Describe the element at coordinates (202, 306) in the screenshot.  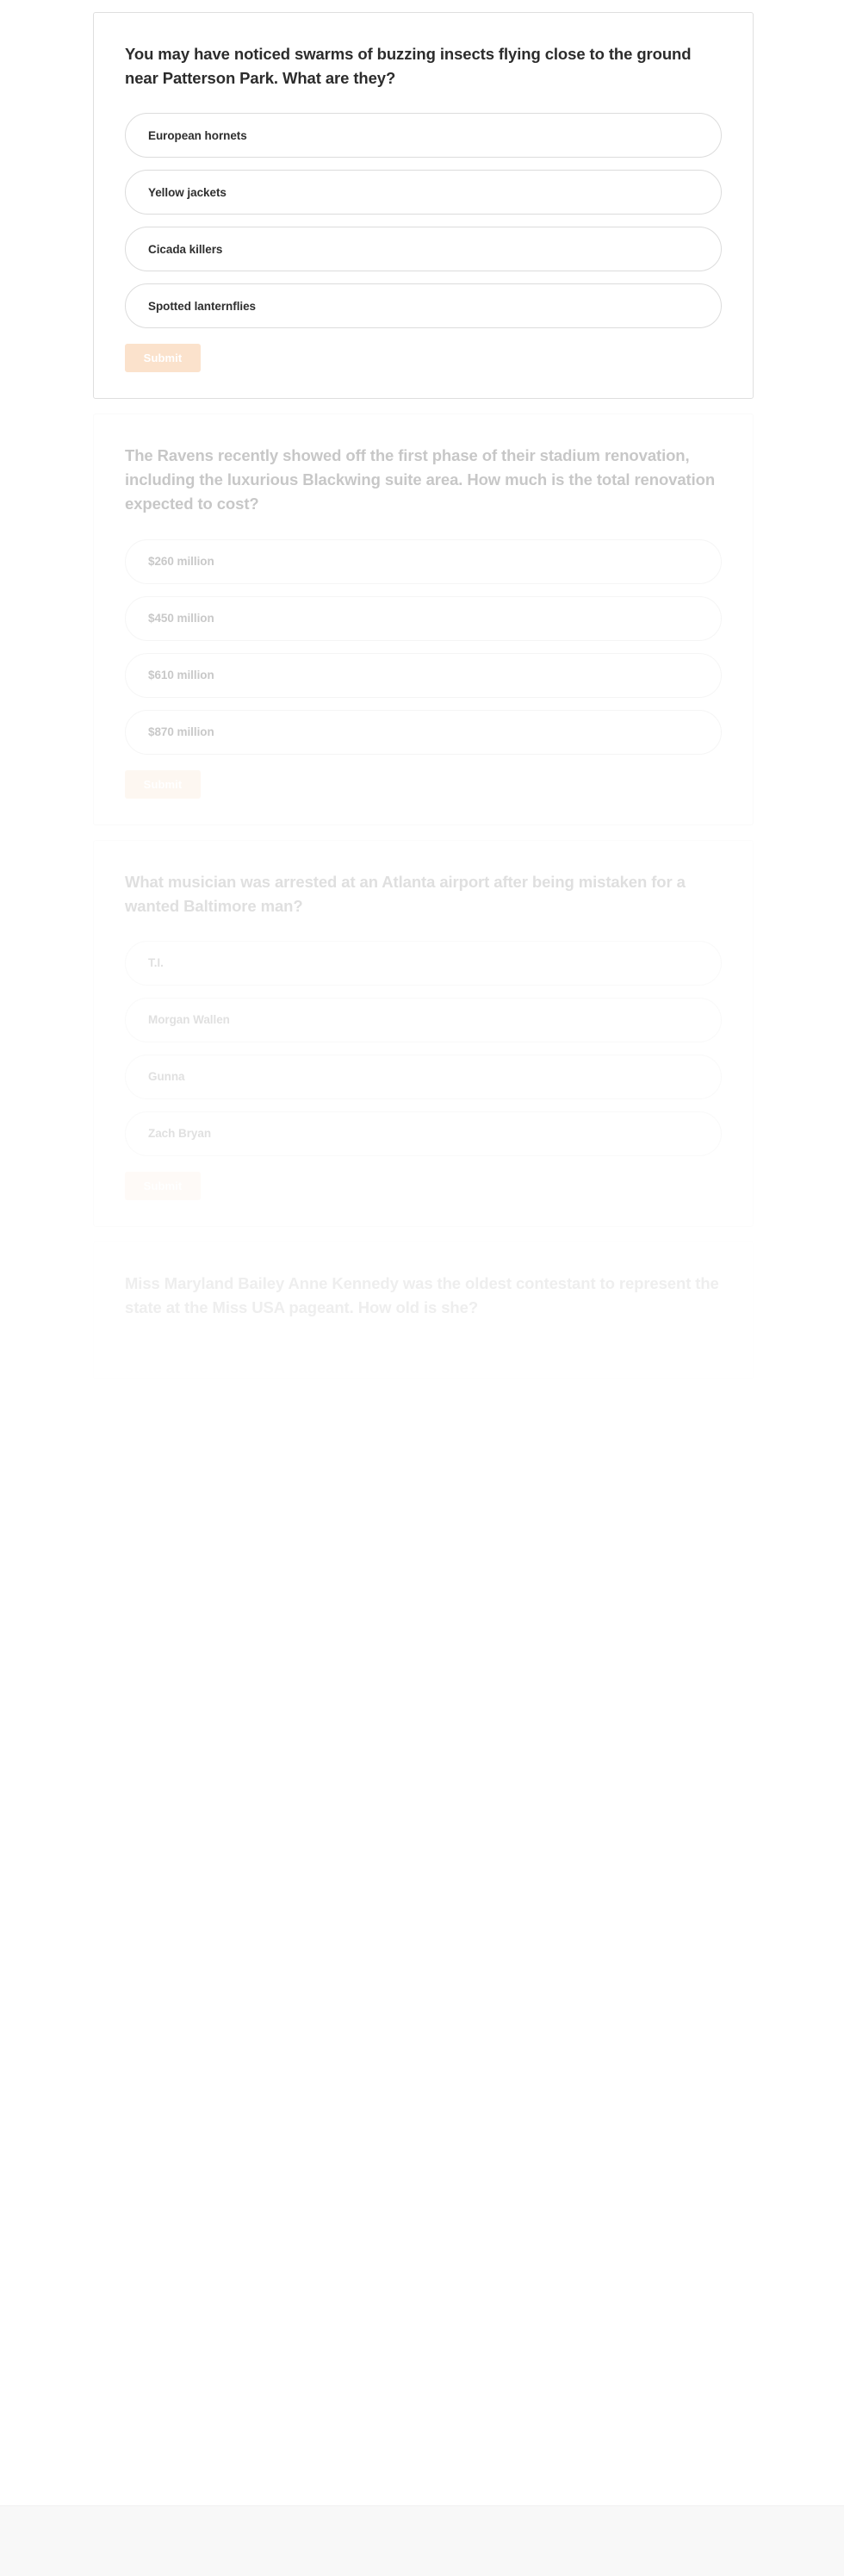
I see `option-label: Spotted lanternflies` at that location.